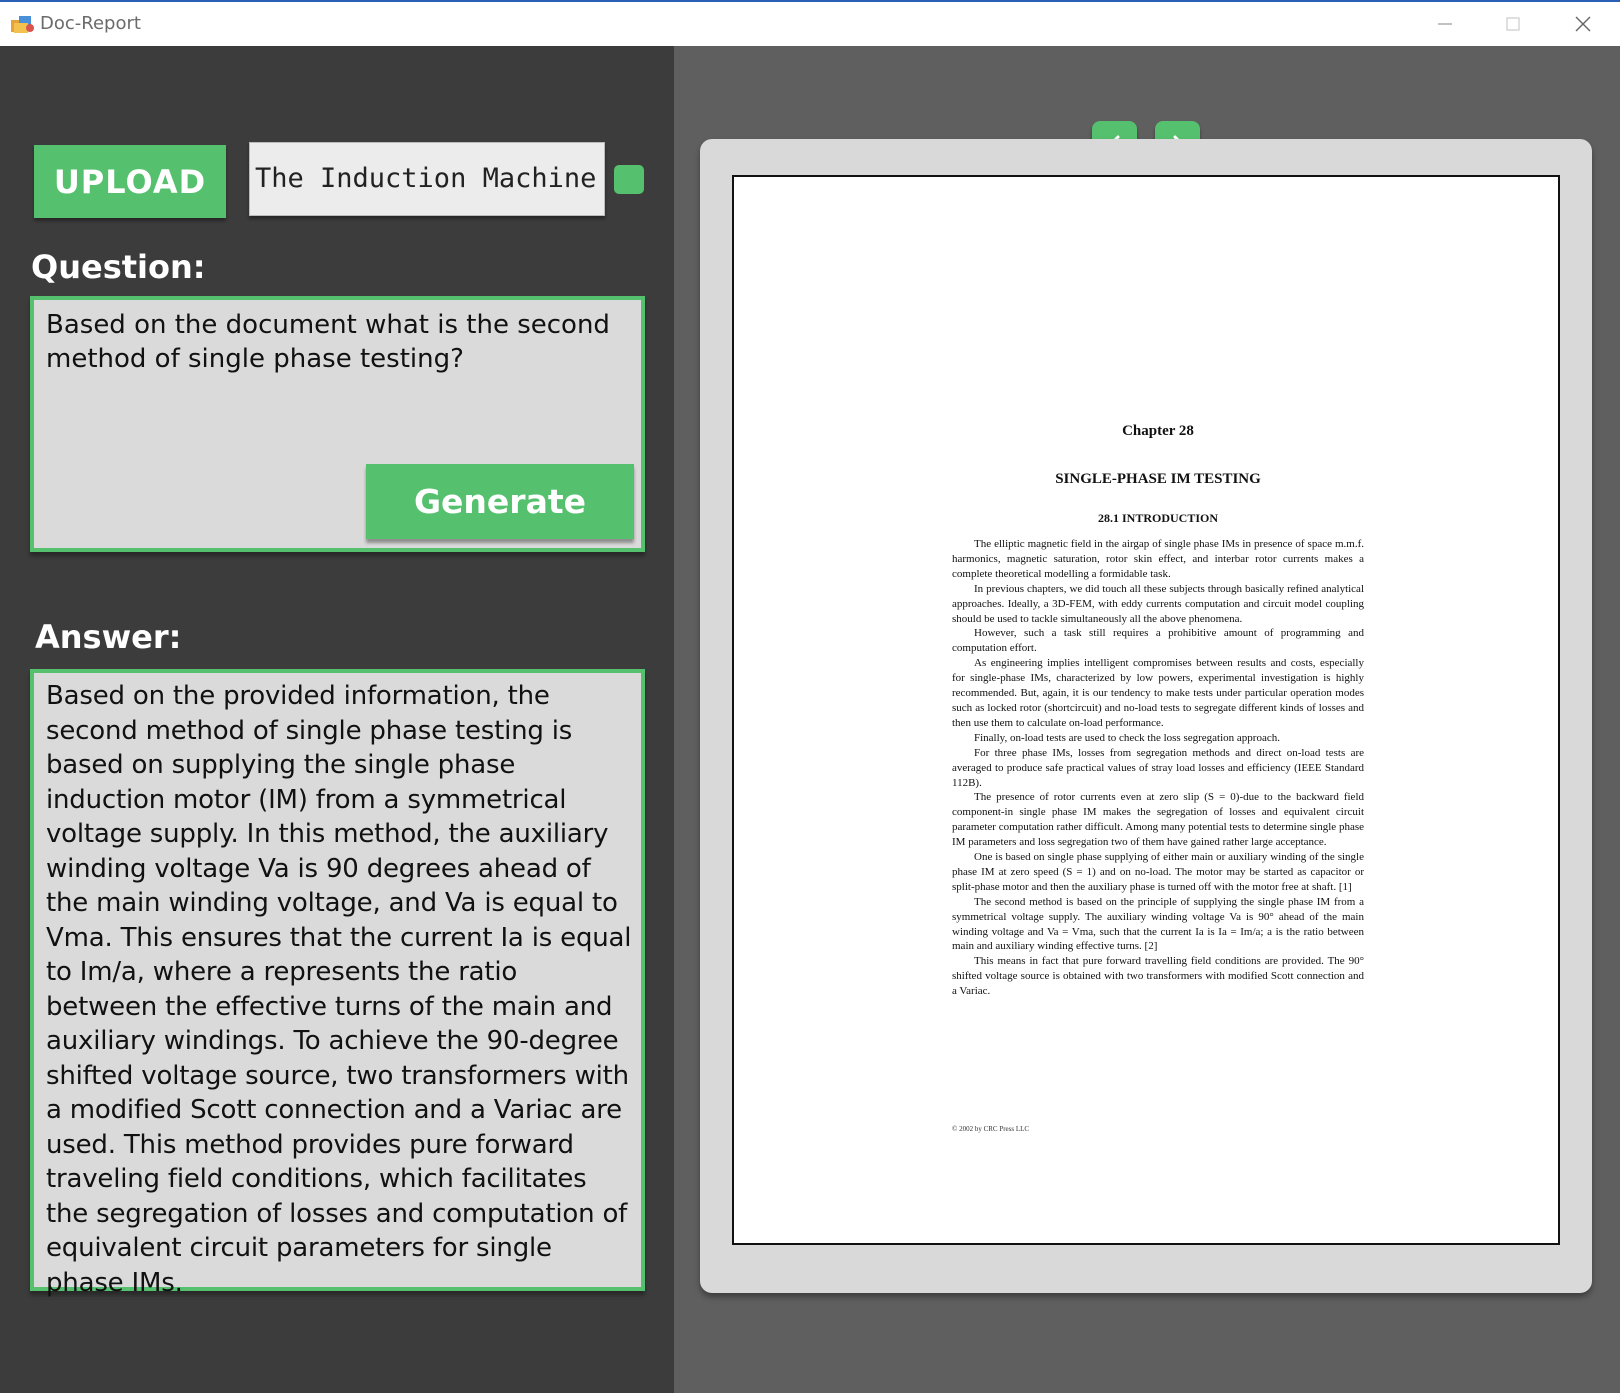 The width and height of the screenshot is (1620, 1393). Describe the element at coordinates (500, 501) in the screenshot. I see `generate-button: Generate` at that location.